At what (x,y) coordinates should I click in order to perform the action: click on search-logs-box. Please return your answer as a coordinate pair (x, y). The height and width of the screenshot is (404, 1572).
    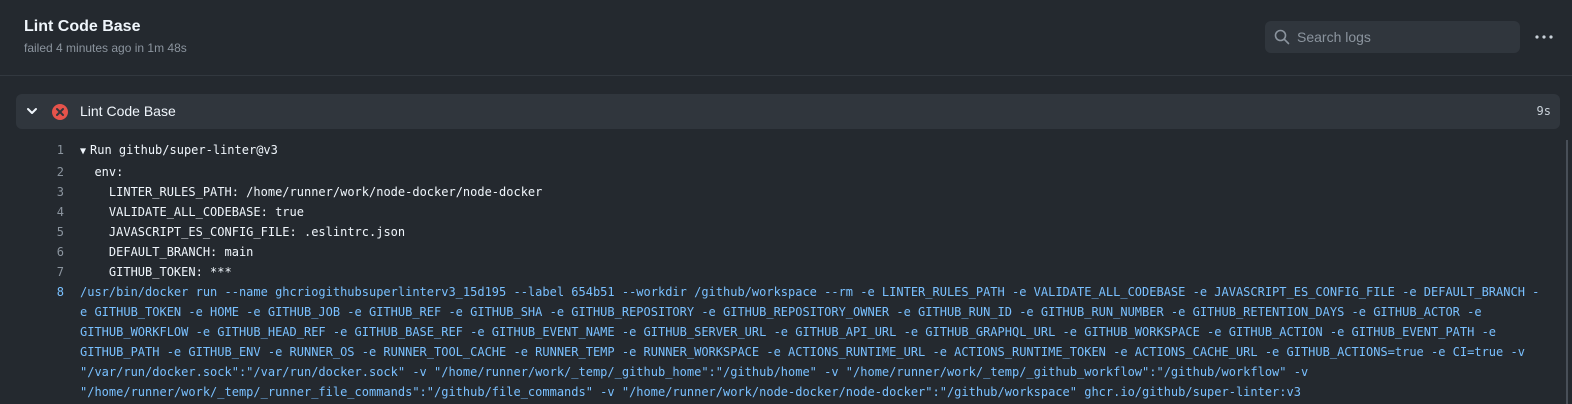
    Looking at the image, I should click on (1392, 37).